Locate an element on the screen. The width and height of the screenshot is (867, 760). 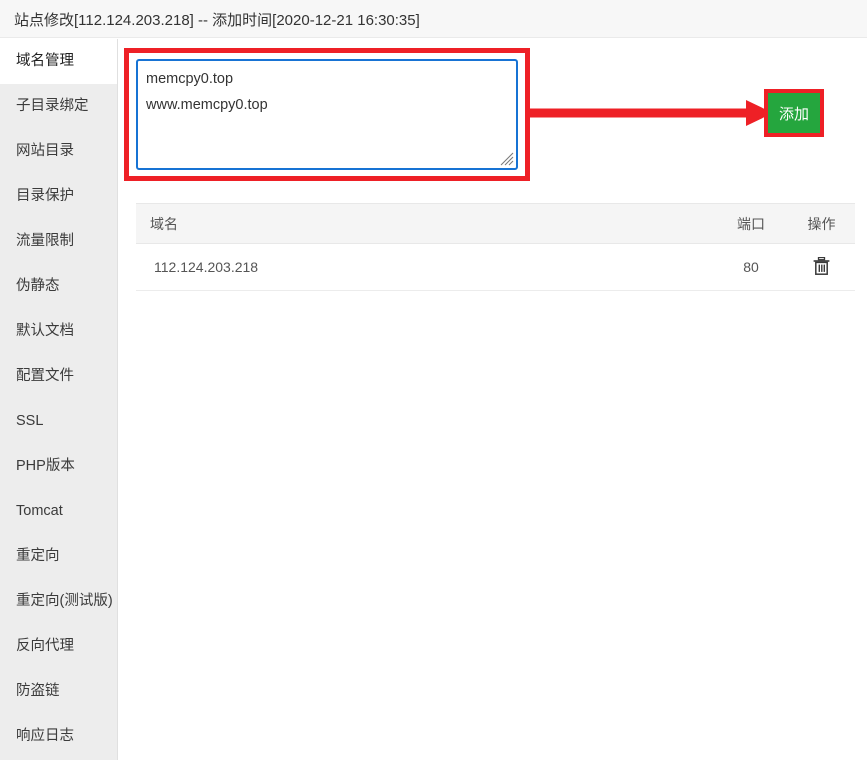
sidebar-item-response-log: 响应日志 is located at coordinates (58, 736).